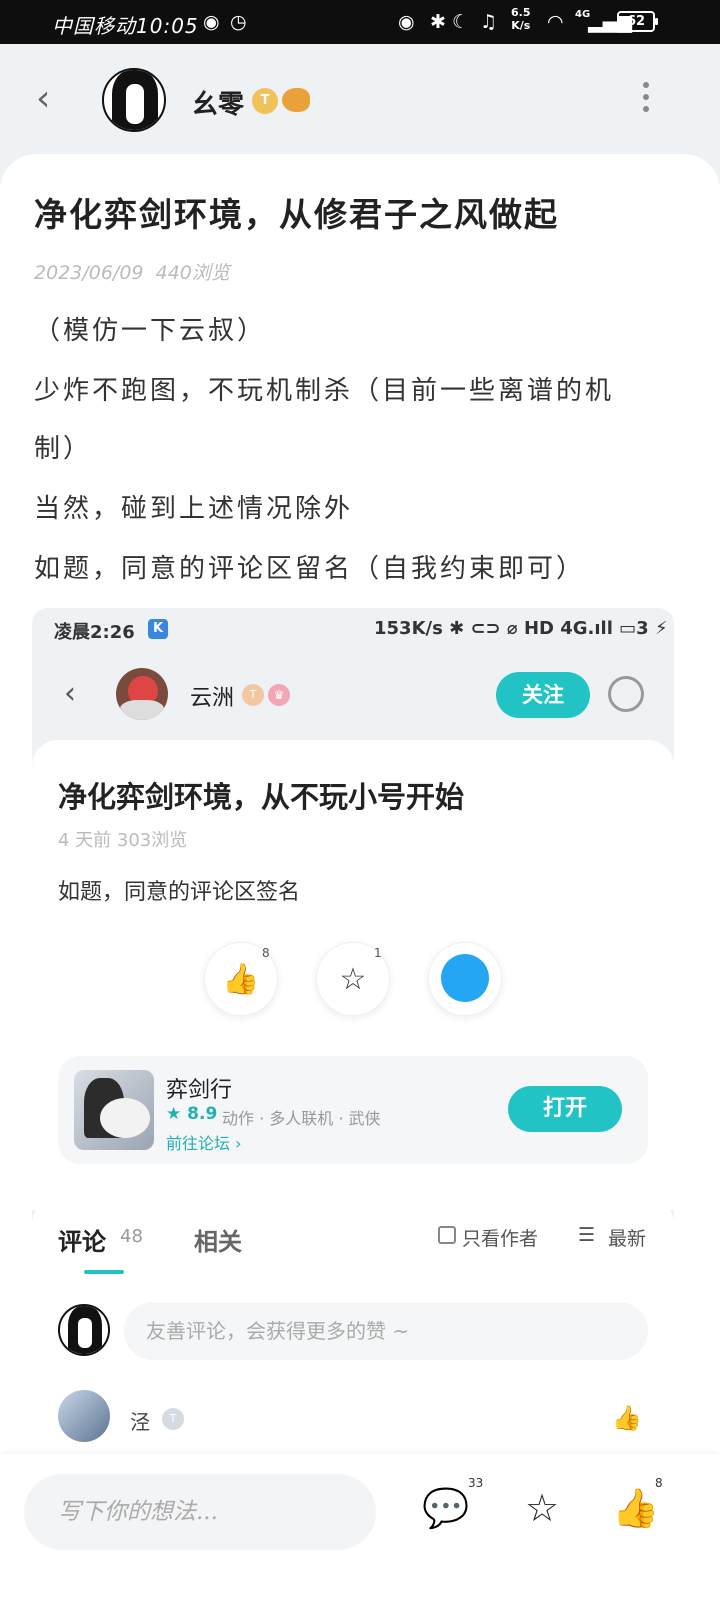 Image resolution: width=720 pixels, height=1600 pixels. Describe the element at coordinates (158, 629) in the screenshot. I see `k-app-icon: K` at that location.